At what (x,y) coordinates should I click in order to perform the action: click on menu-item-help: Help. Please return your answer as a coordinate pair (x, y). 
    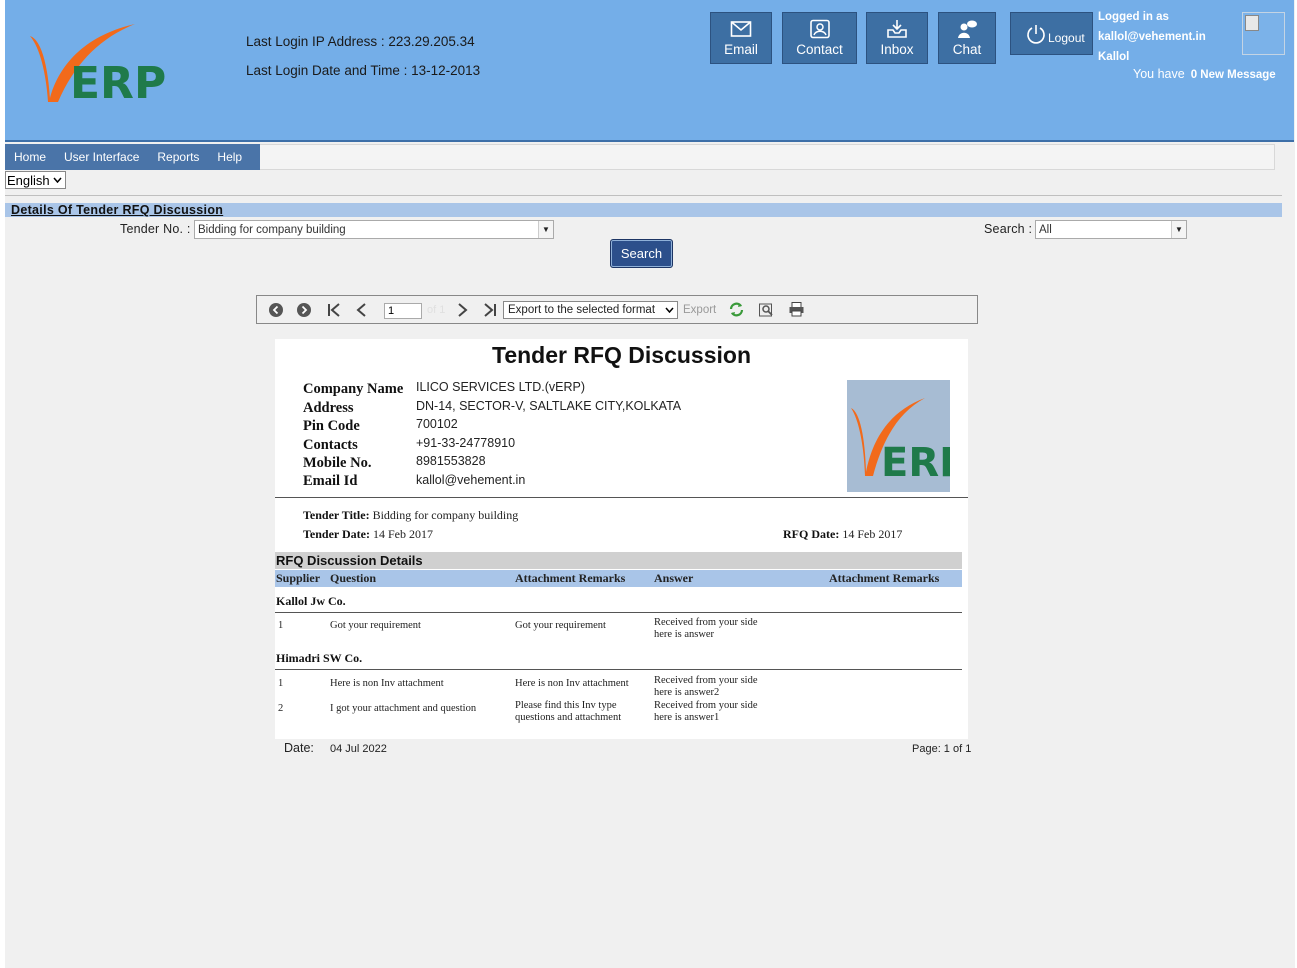
    Looking at the image, I should click on (229, 157).